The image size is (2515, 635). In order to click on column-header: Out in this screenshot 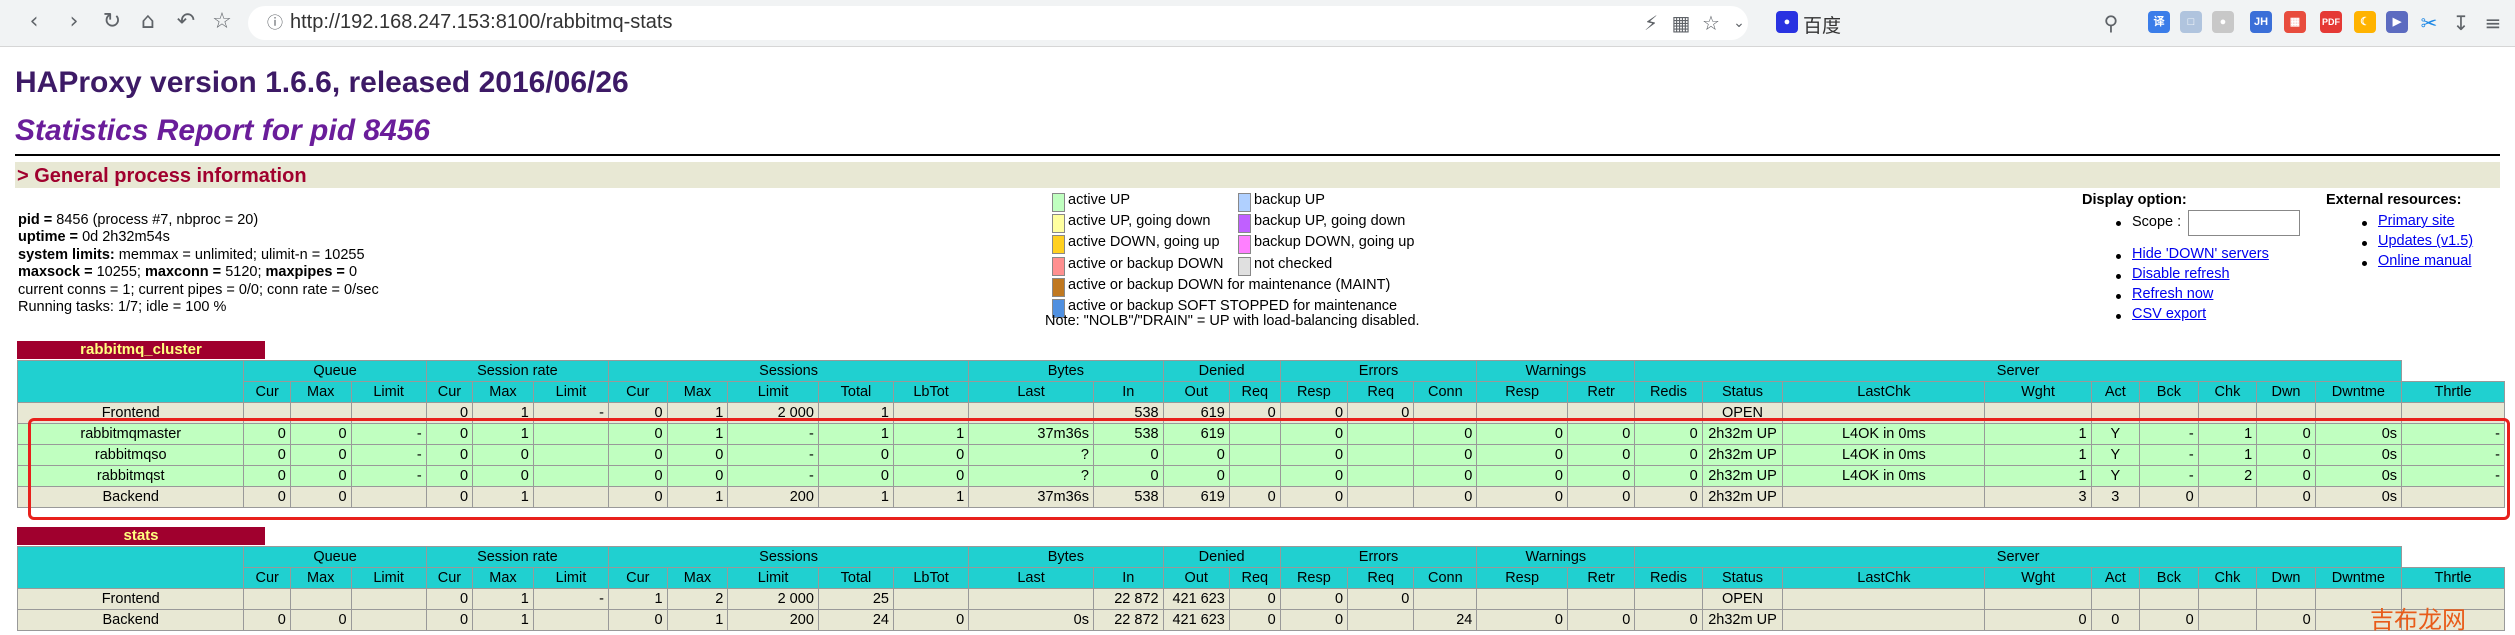, I will do `click(1196, 578)`.